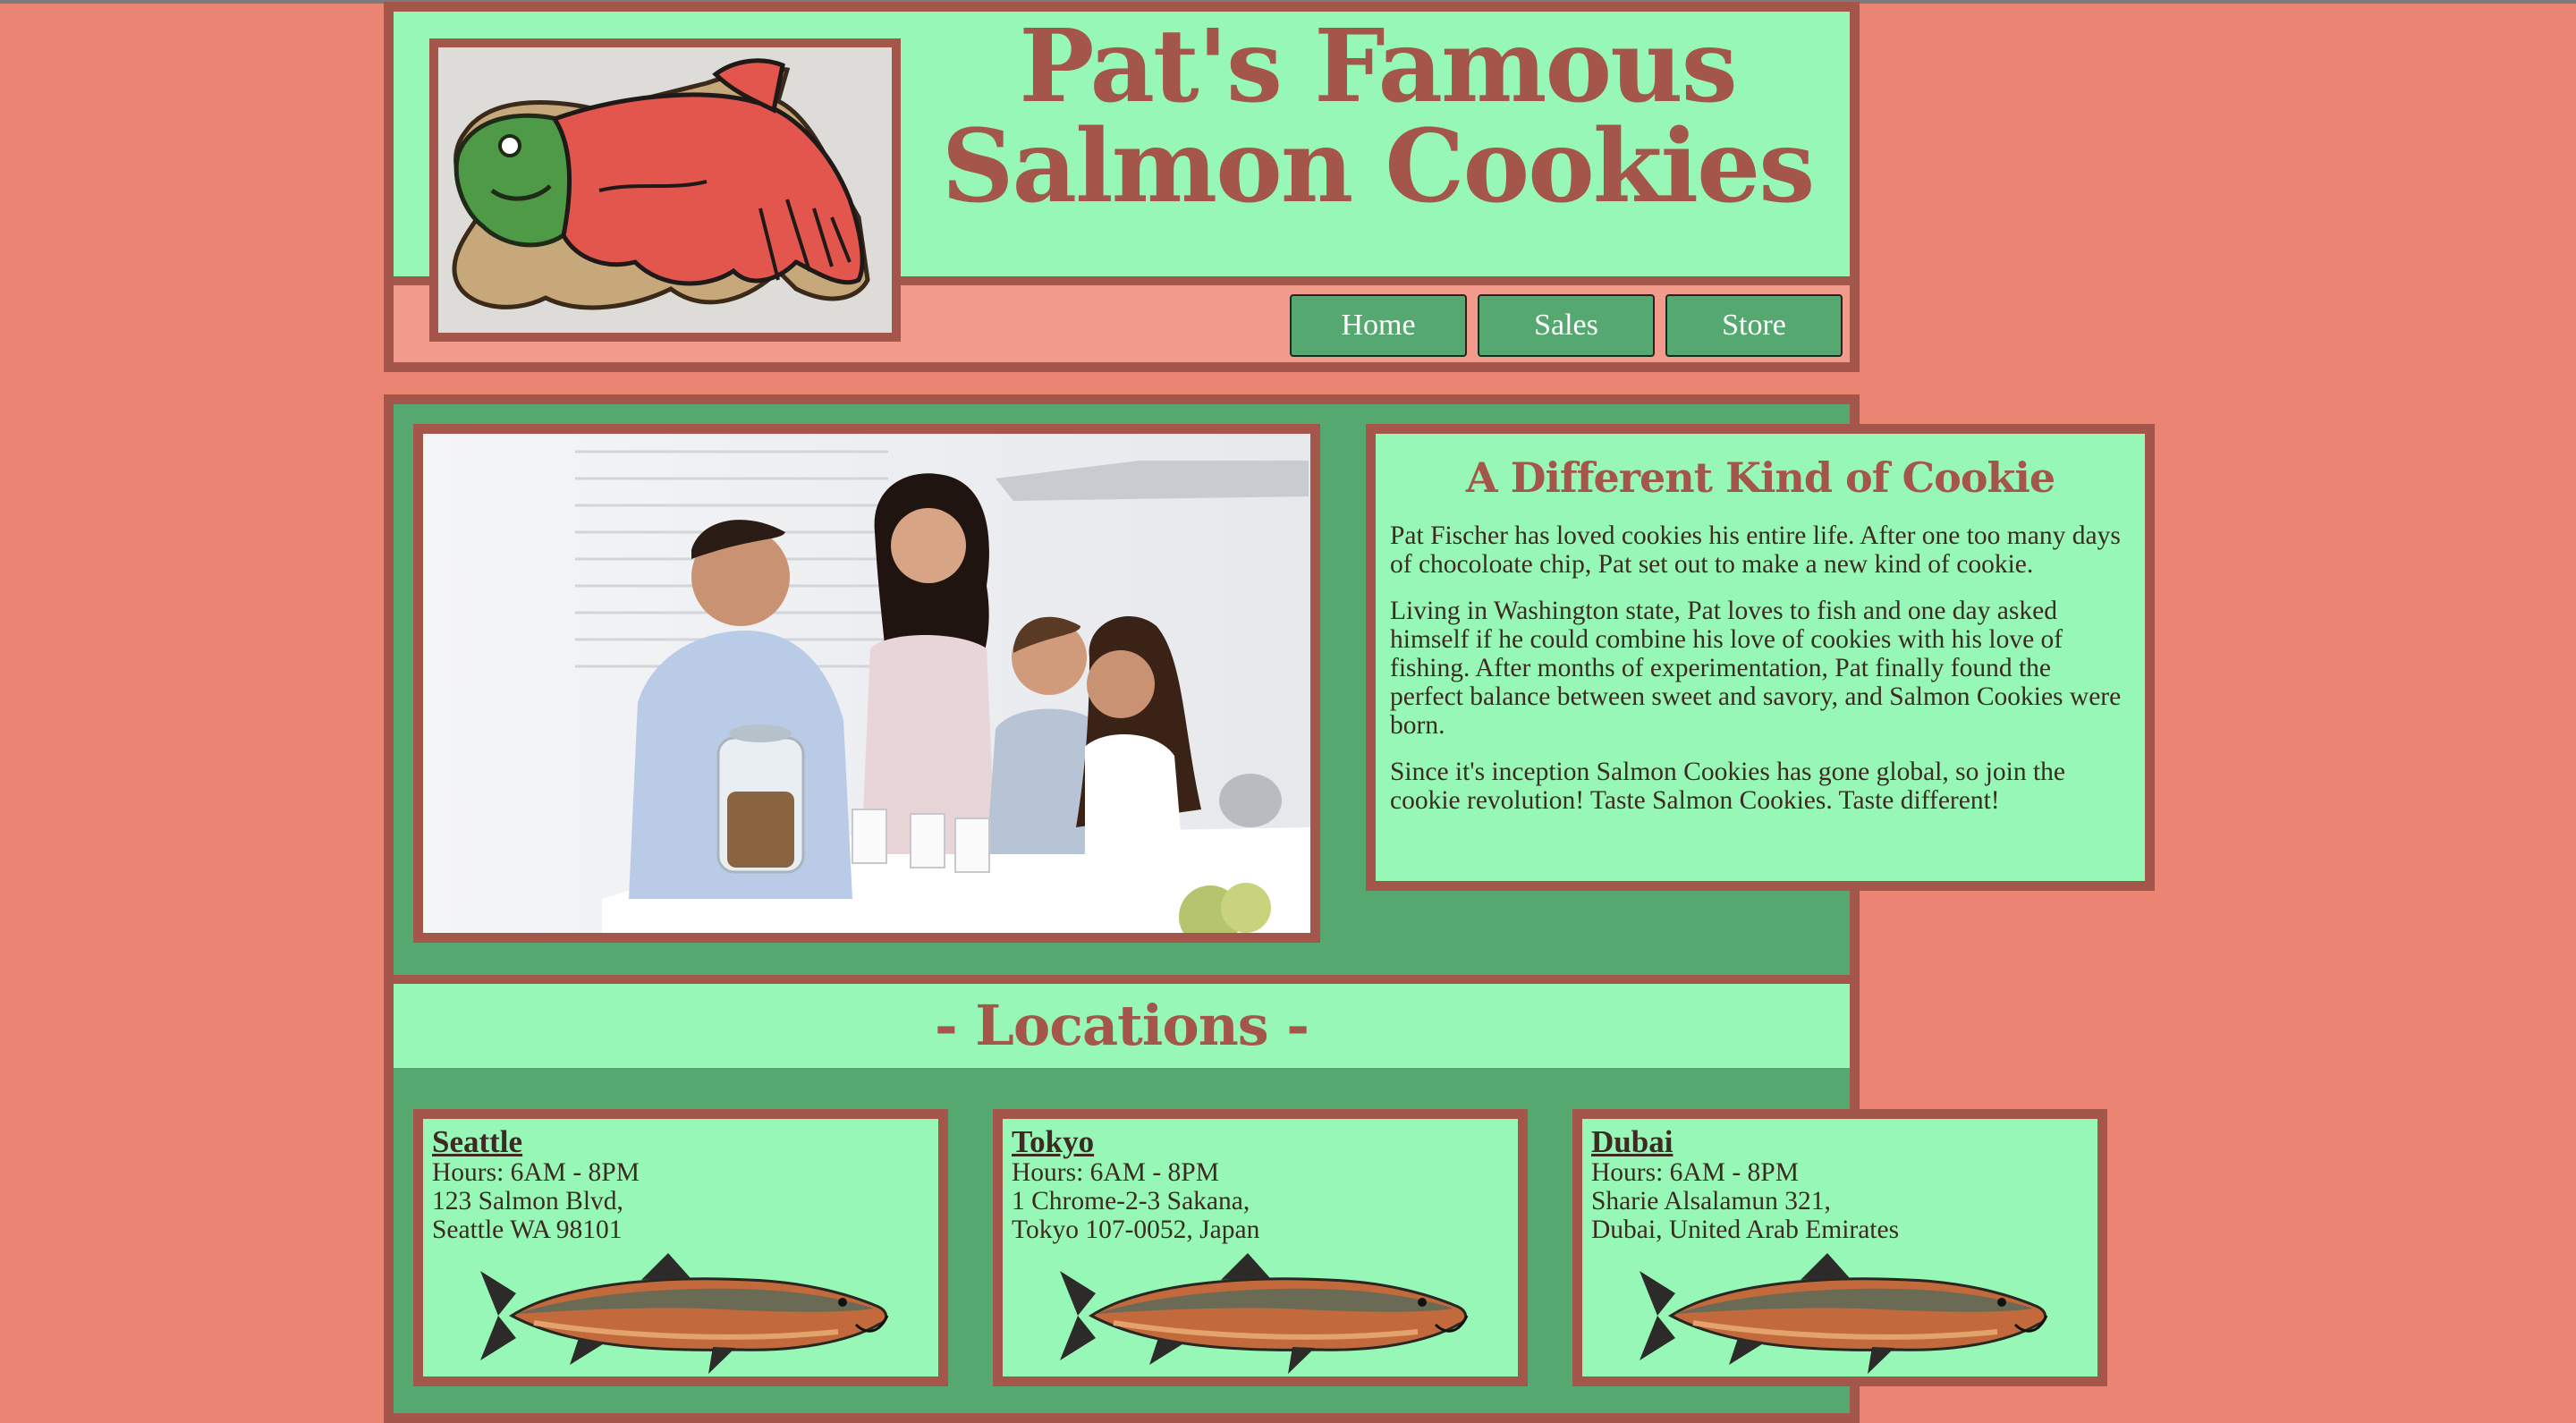 This screenshot has height=1423, width=2576. What do you see at coordinates (527, 1229) in the screenshot?
I see `location-address-line2: Seattle WA 98101` at bounding box center [527, 1229].